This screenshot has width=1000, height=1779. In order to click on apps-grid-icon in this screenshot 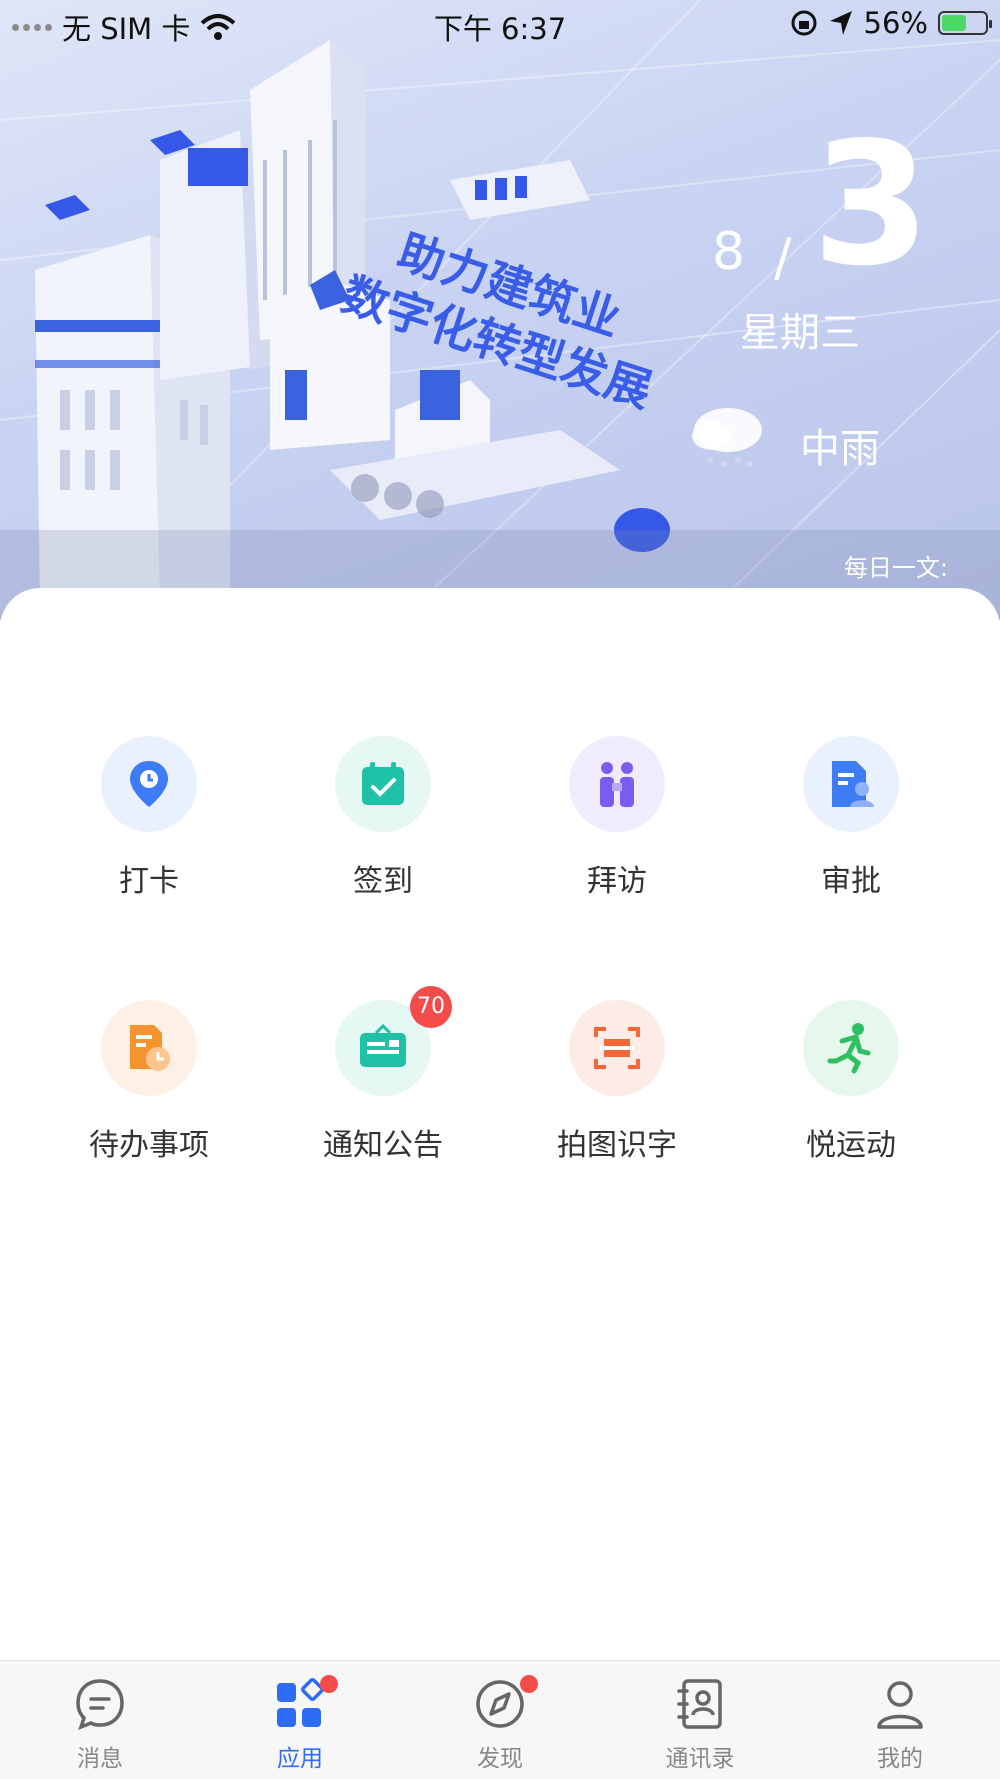, I will do `click(300, 1704)`.